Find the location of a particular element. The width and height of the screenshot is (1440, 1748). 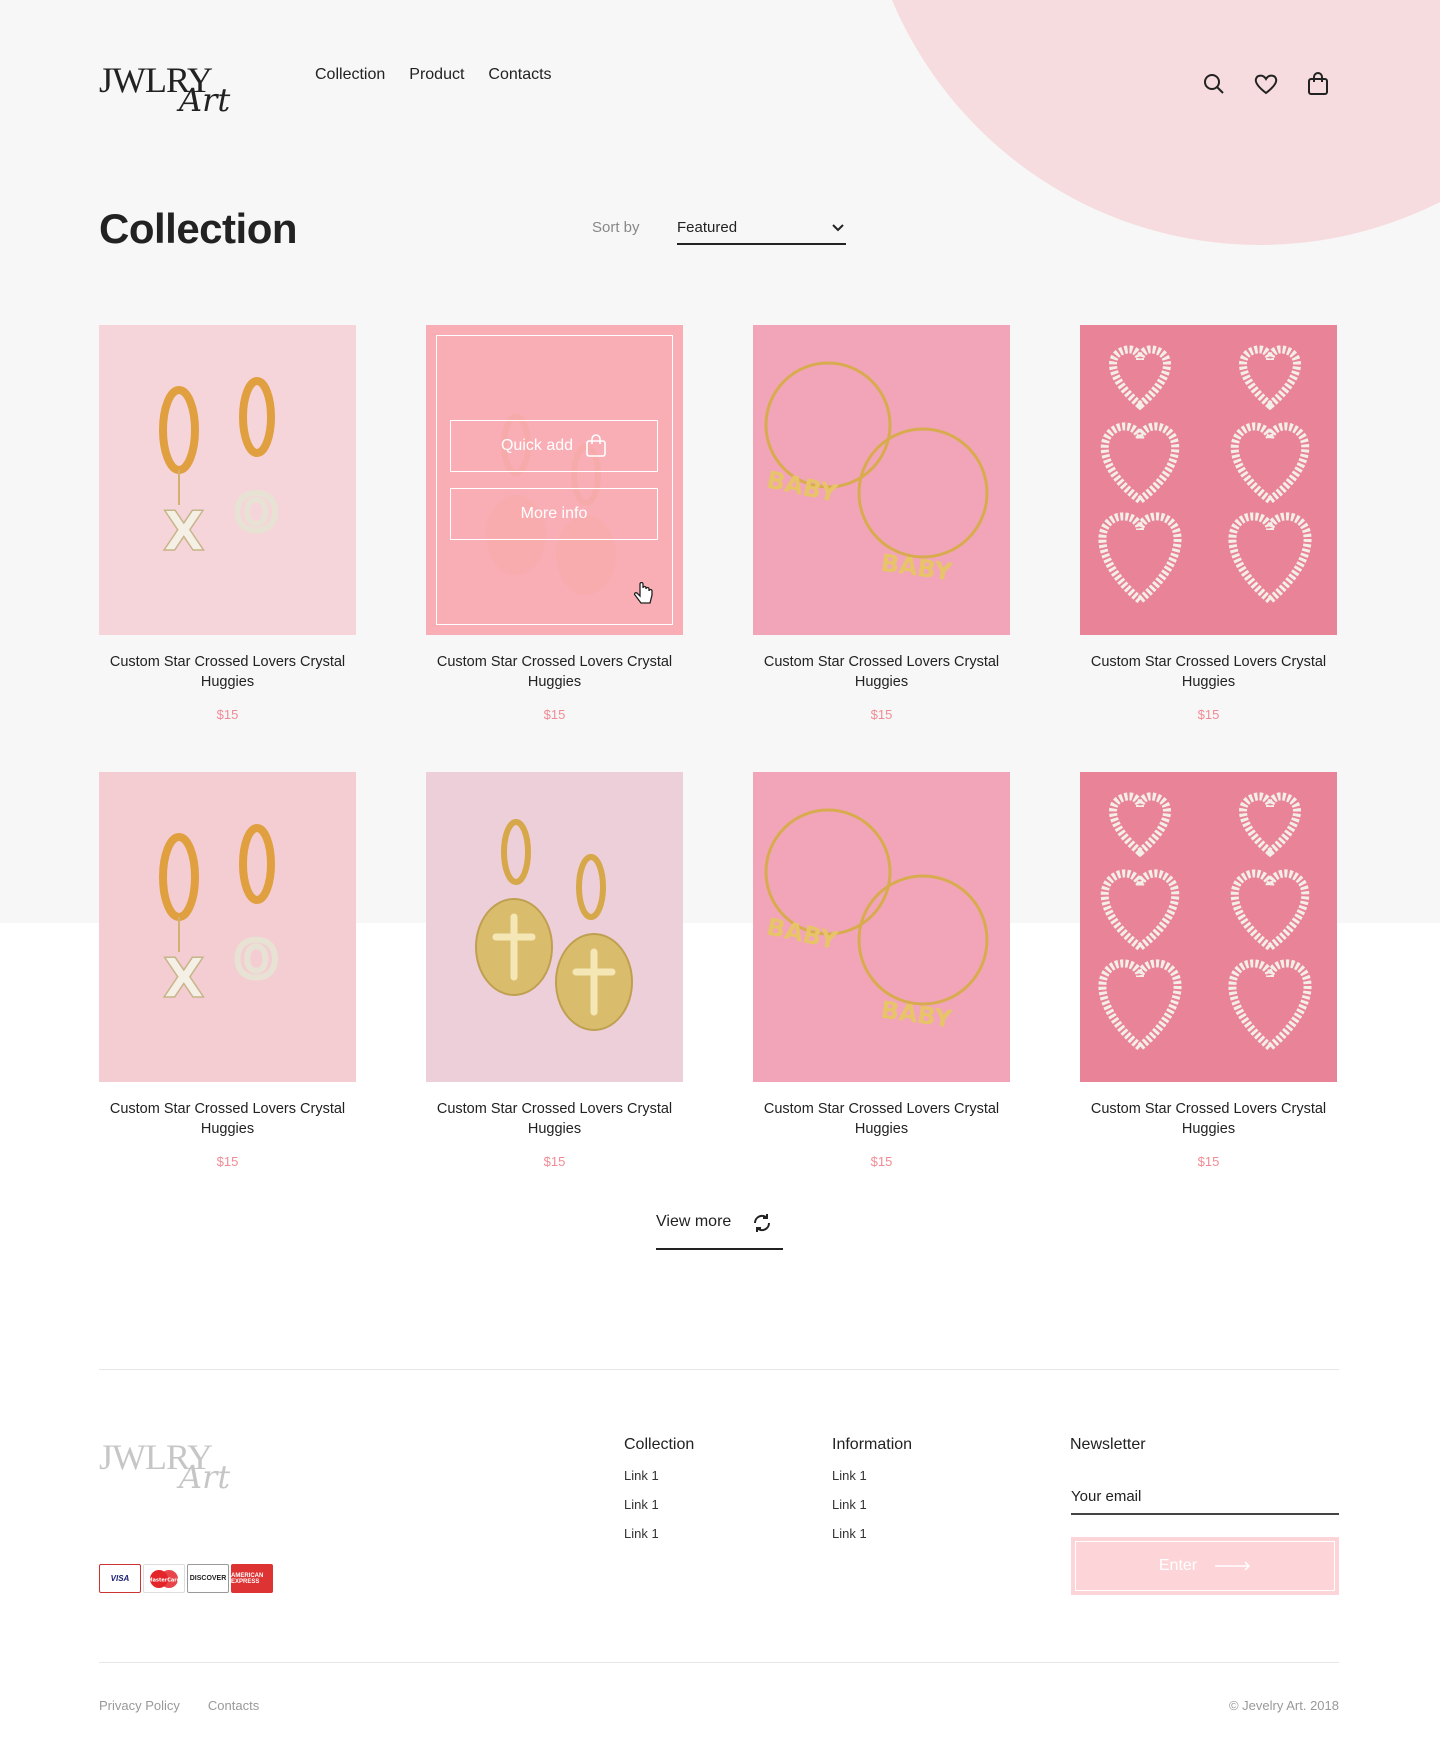

arrow-right-icon is located at coordinates (1233, 1566).